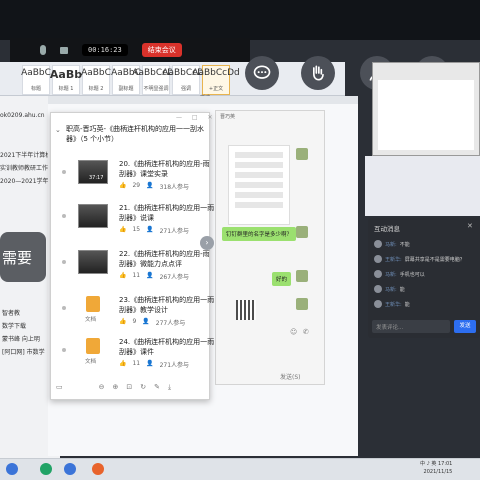  Describe the element at coordinates (170, 323) in the screenshot. I see `view-count: 277人参与` at that location.